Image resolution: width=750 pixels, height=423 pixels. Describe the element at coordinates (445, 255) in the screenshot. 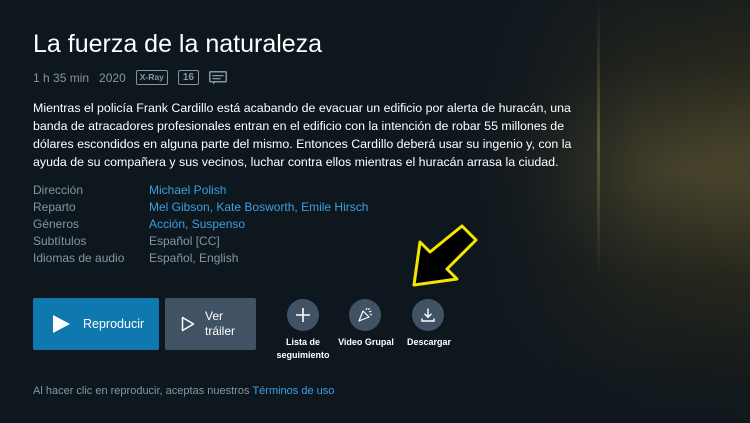

I see `annotation-arrow-icon` at that location.